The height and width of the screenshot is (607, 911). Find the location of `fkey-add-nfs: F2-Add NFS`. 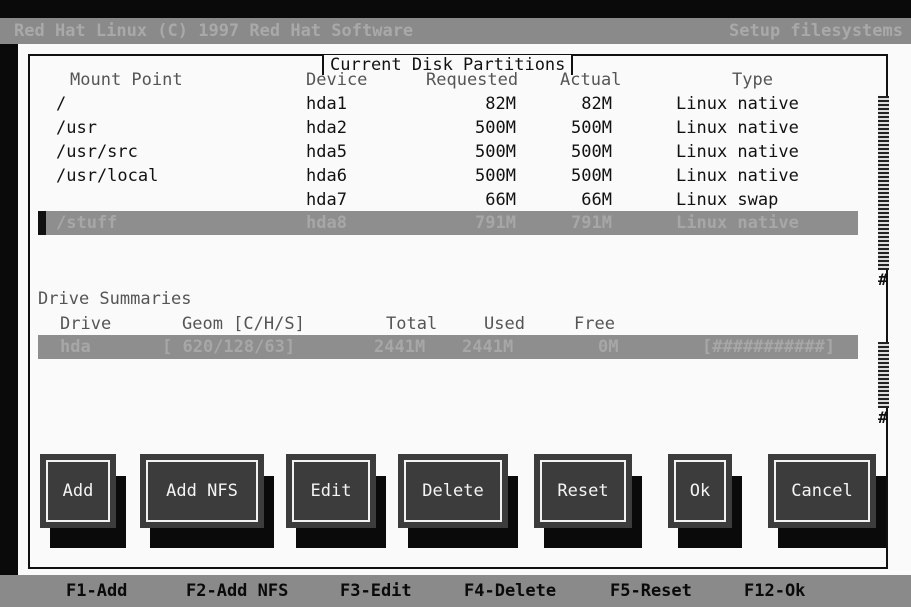

fkey-add-nfs: F2-Add NFS is located at coordinates (237, 591).